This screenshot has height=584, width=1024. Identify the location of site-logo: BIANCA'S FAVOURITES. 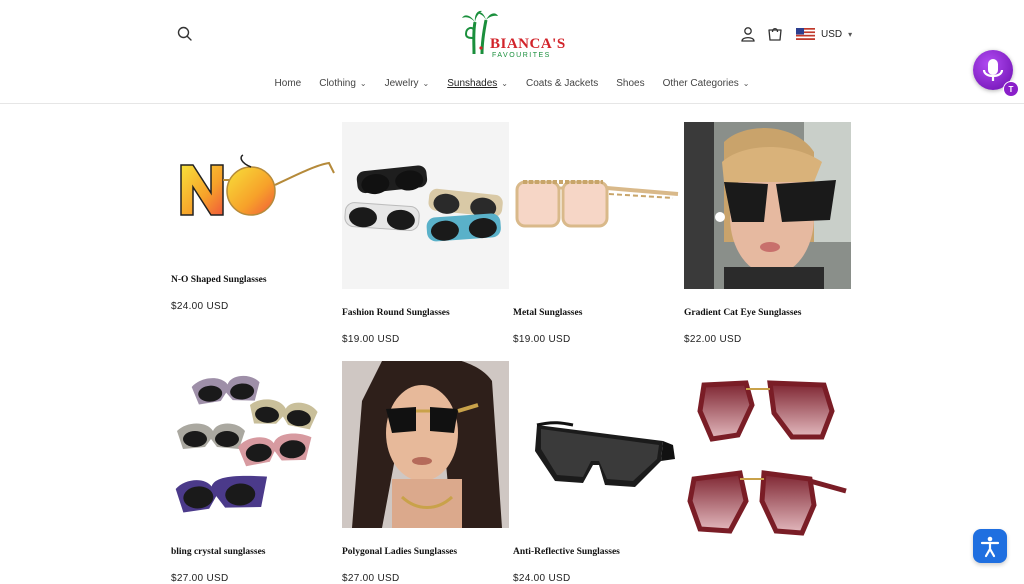
(515, 36).